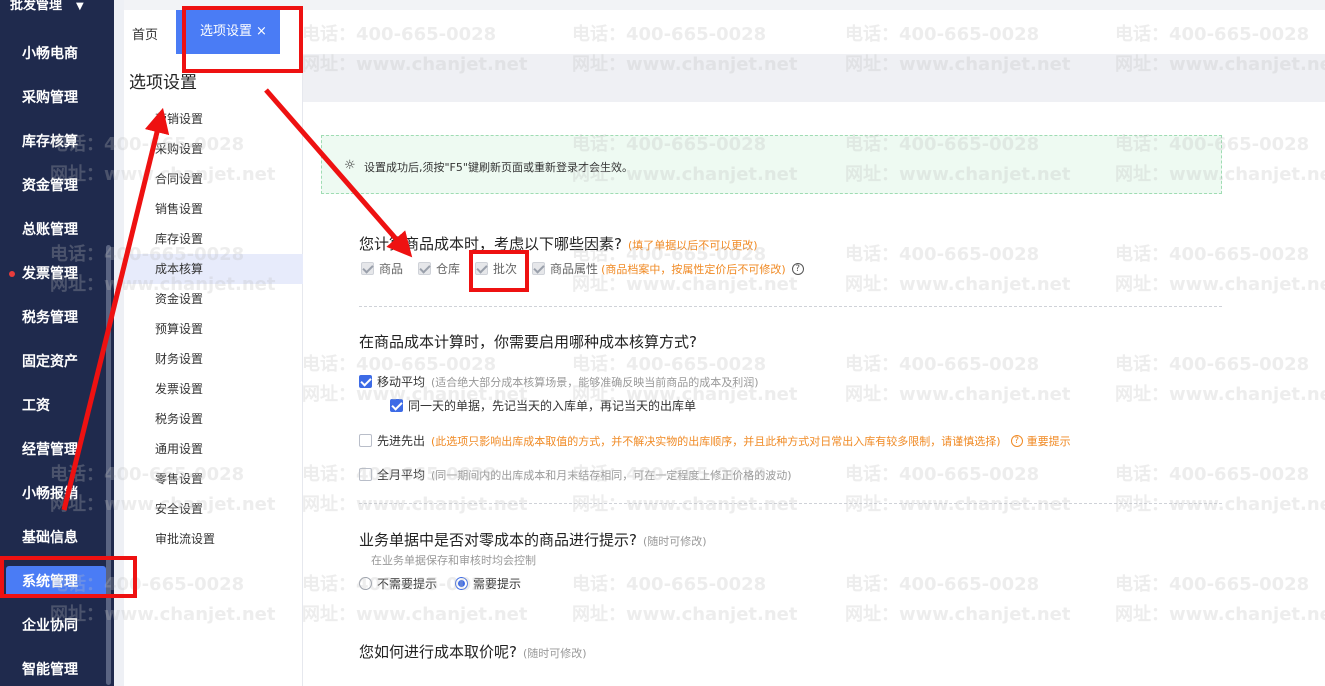  I want to click on radio-no-prompt-circle, so click(365, 583).